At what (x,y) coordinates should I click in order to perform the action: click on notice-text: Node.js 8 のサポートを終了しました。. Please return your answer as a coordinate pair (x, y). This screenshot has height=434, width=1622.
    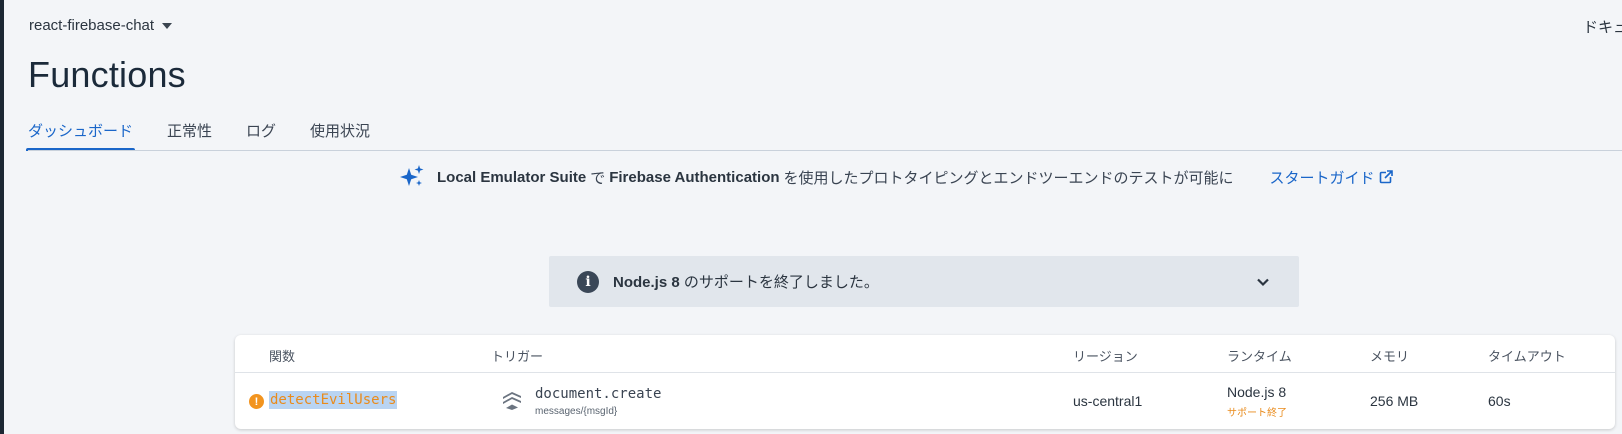
    Looking at the image, I should click on (746, 281).